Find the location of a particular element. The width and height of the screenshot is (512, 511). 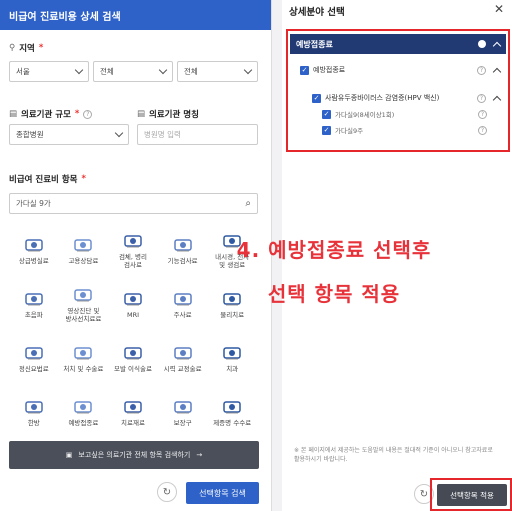

hospital-name-input: 병원명 입력 is located at coordinates (197, 134).